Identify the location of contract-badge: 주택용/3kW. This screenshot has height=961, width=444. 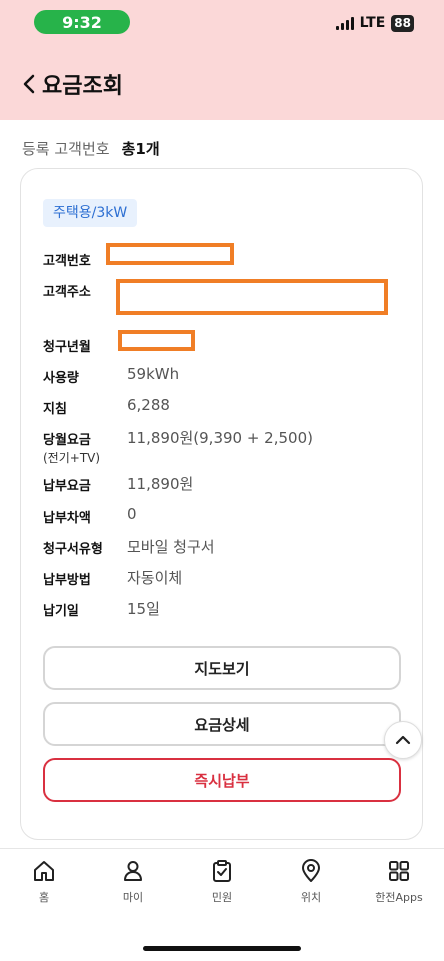
(90, 213).